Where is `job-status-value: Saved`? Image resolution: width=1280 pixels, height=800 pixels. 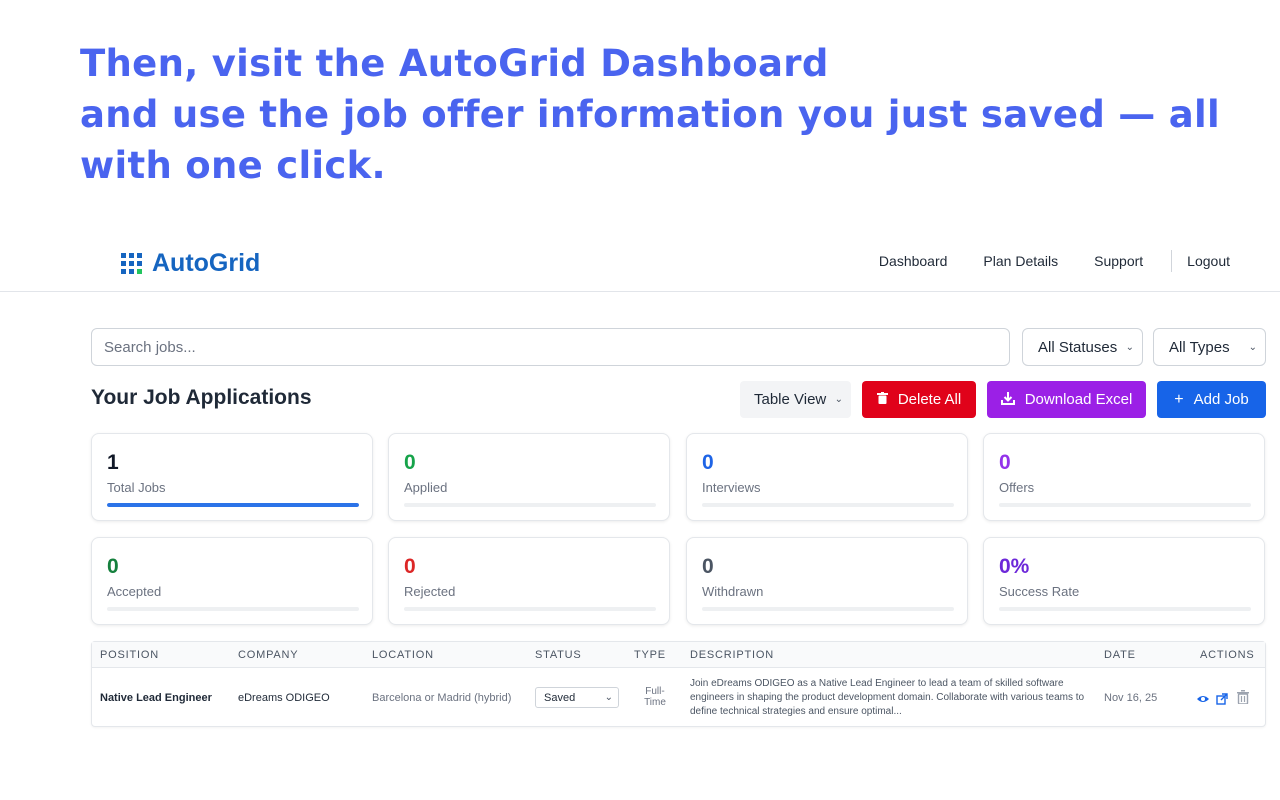 job-status-value: Saved is located at coordinates (560, 697).